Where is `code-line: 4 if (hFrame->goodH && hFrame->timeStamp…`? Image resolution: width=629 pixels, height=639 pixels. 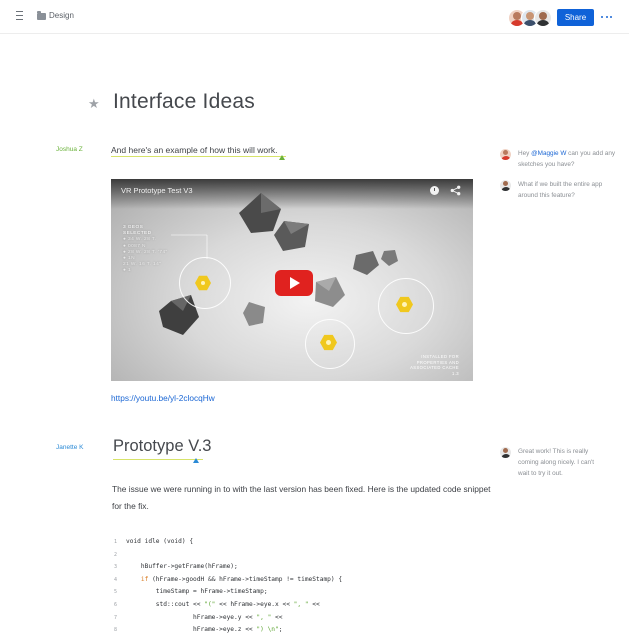 code-line: 4 if (hFrame->goodH && hFrame->timeStamp… is located at coordinates (228, 579).